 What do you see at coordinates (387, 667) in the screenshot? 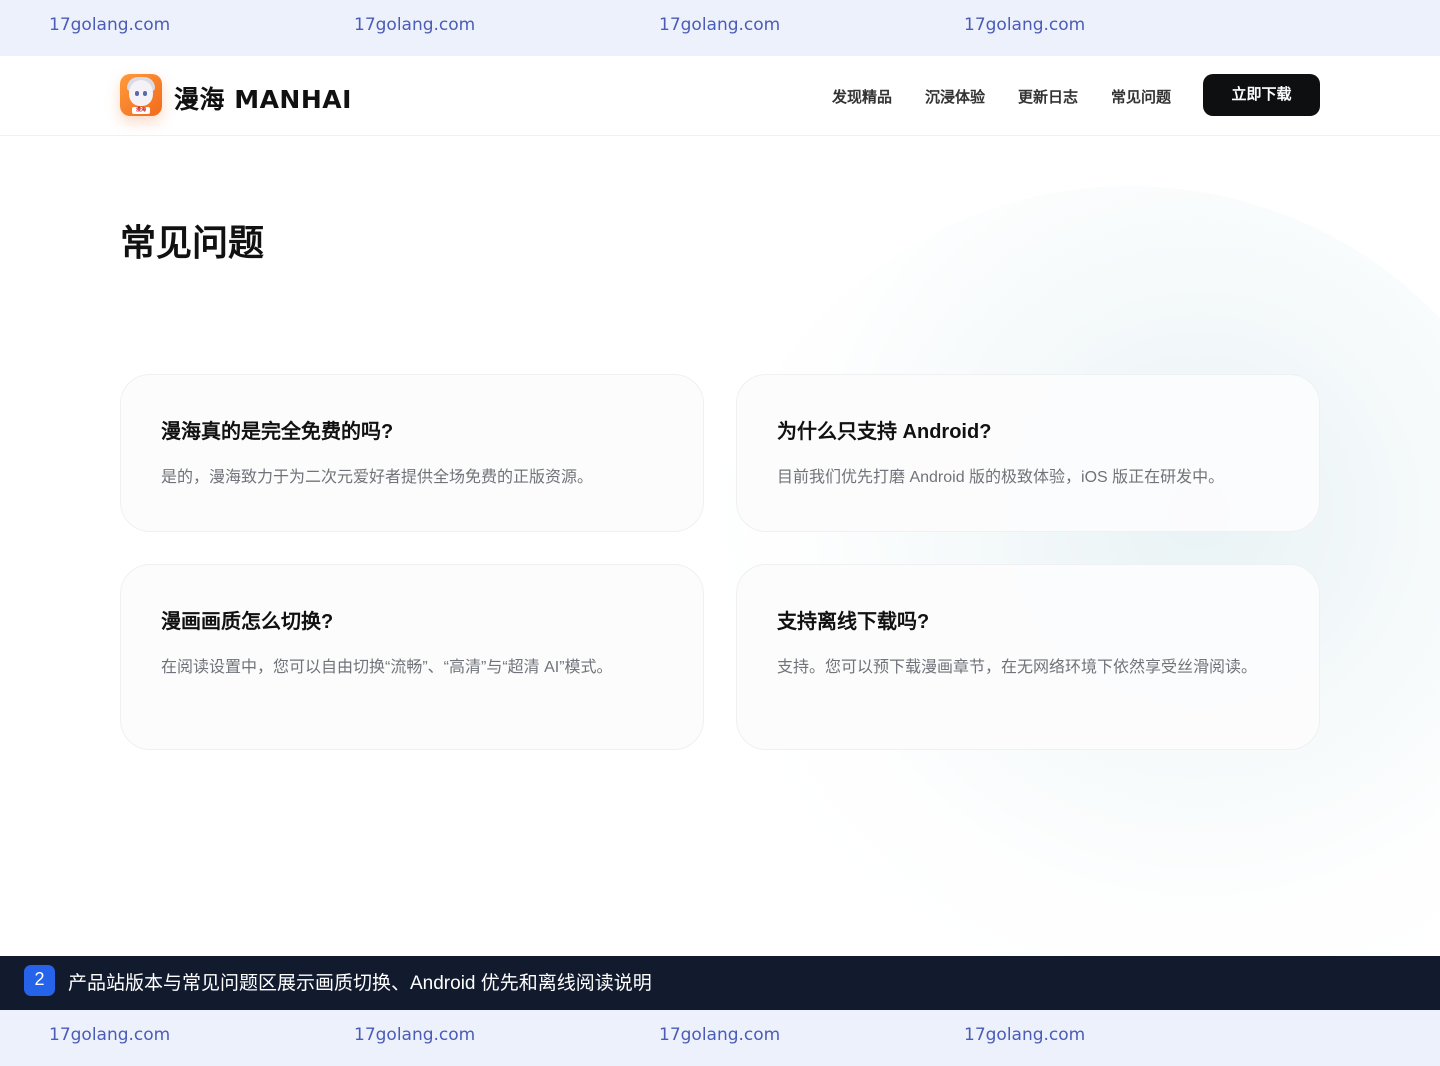
I see `faq-answer: 在阅读设置中，您可以自由切换“流畅”、“高清”与“超清 AI”模式。` at bounding box center [387, 667].